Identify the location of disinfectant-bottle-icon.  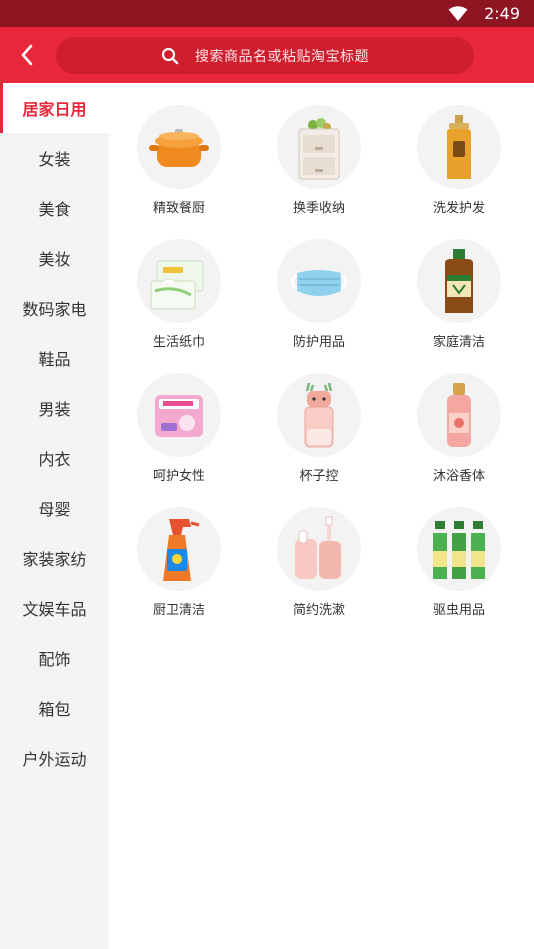
(459, 281).